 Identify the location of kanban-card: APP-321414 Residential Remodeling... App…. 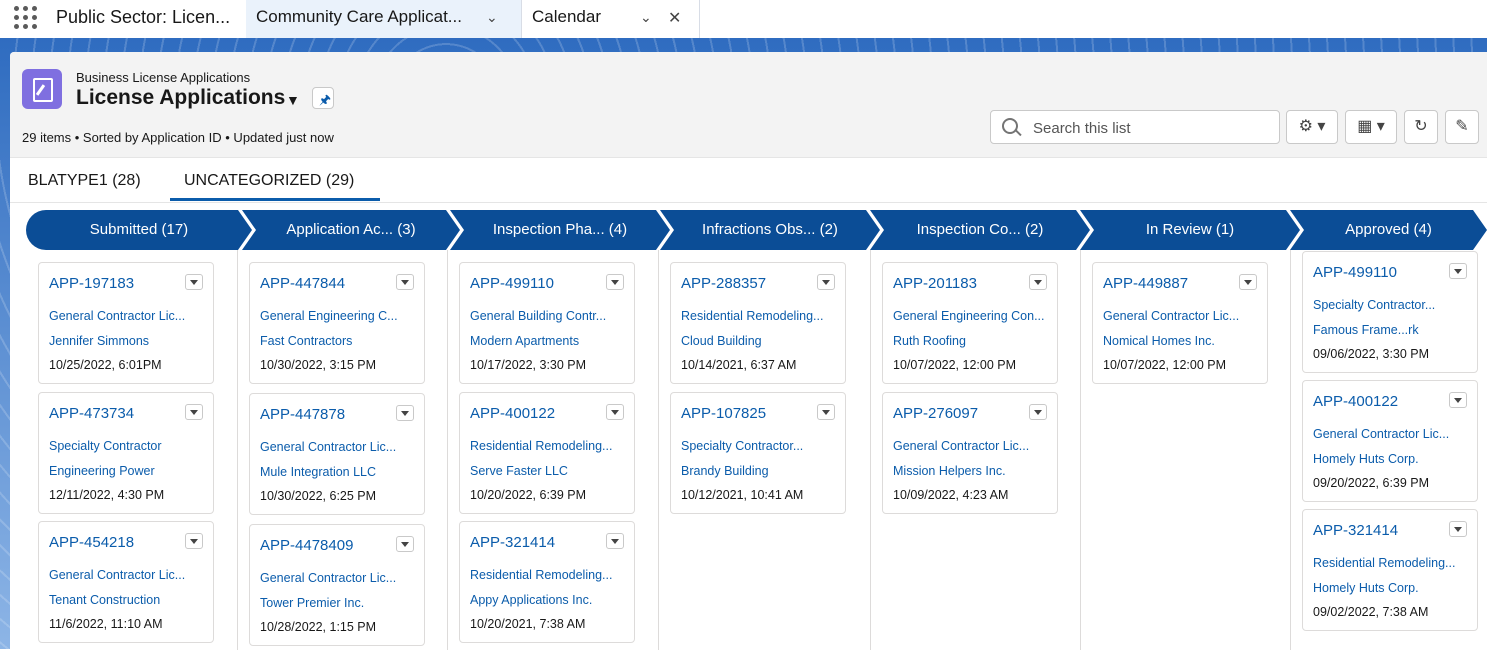
(547, 582).